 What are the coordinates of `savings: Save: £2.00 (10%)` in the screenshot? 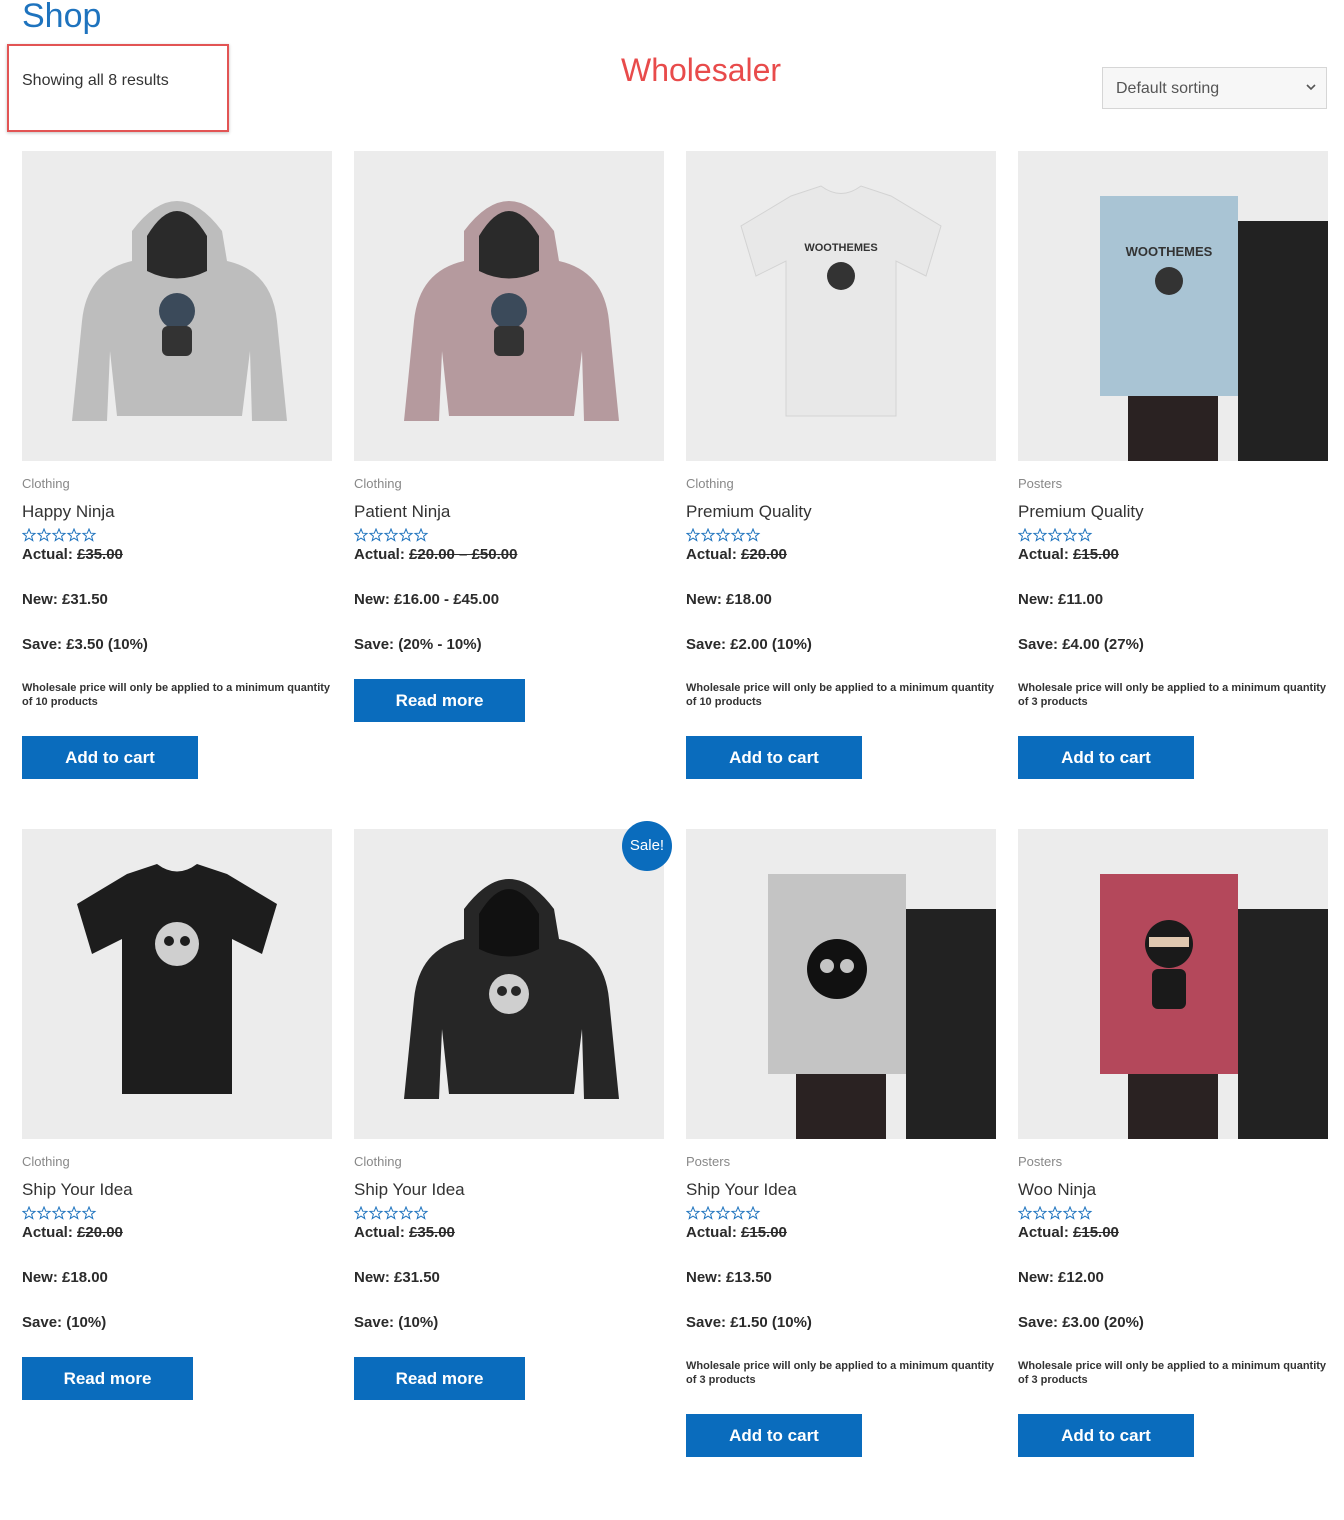 It's located at (749, 644).